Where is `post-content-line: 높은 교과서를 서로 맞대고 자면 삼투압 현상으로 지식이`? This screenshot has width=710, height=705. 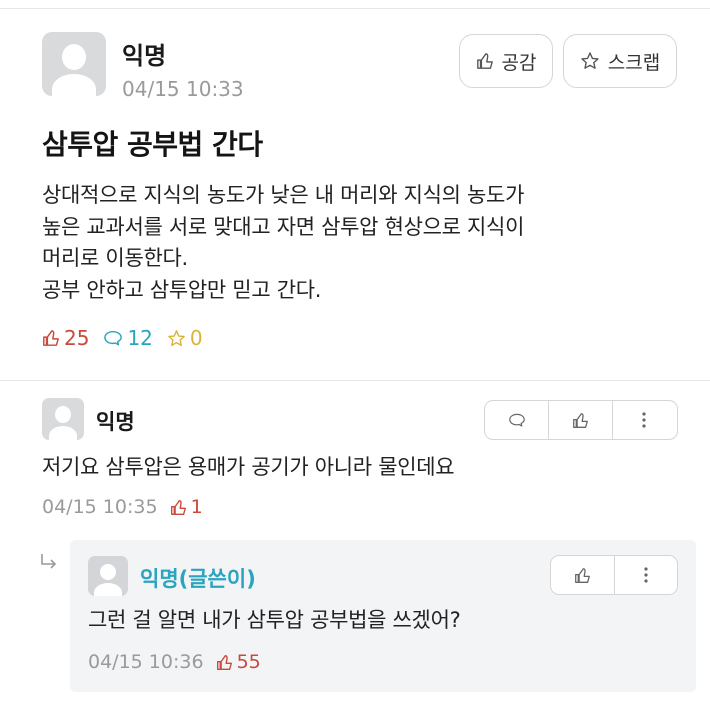 post-content-line: 높은 교과서를 서로 맞대고 자면 삼투압 현상으로 지식이 is located at coordinates (283, 226).